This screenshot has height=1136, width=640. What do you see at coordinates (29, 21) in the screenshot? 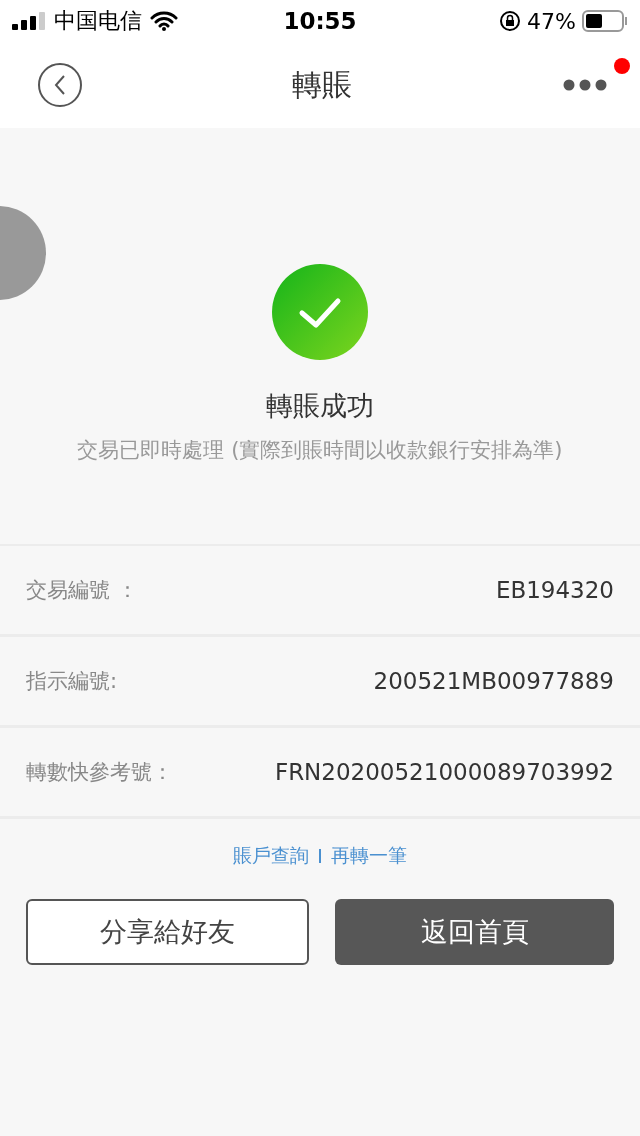
I see `signal-icon` at bounding box center [29, 21].